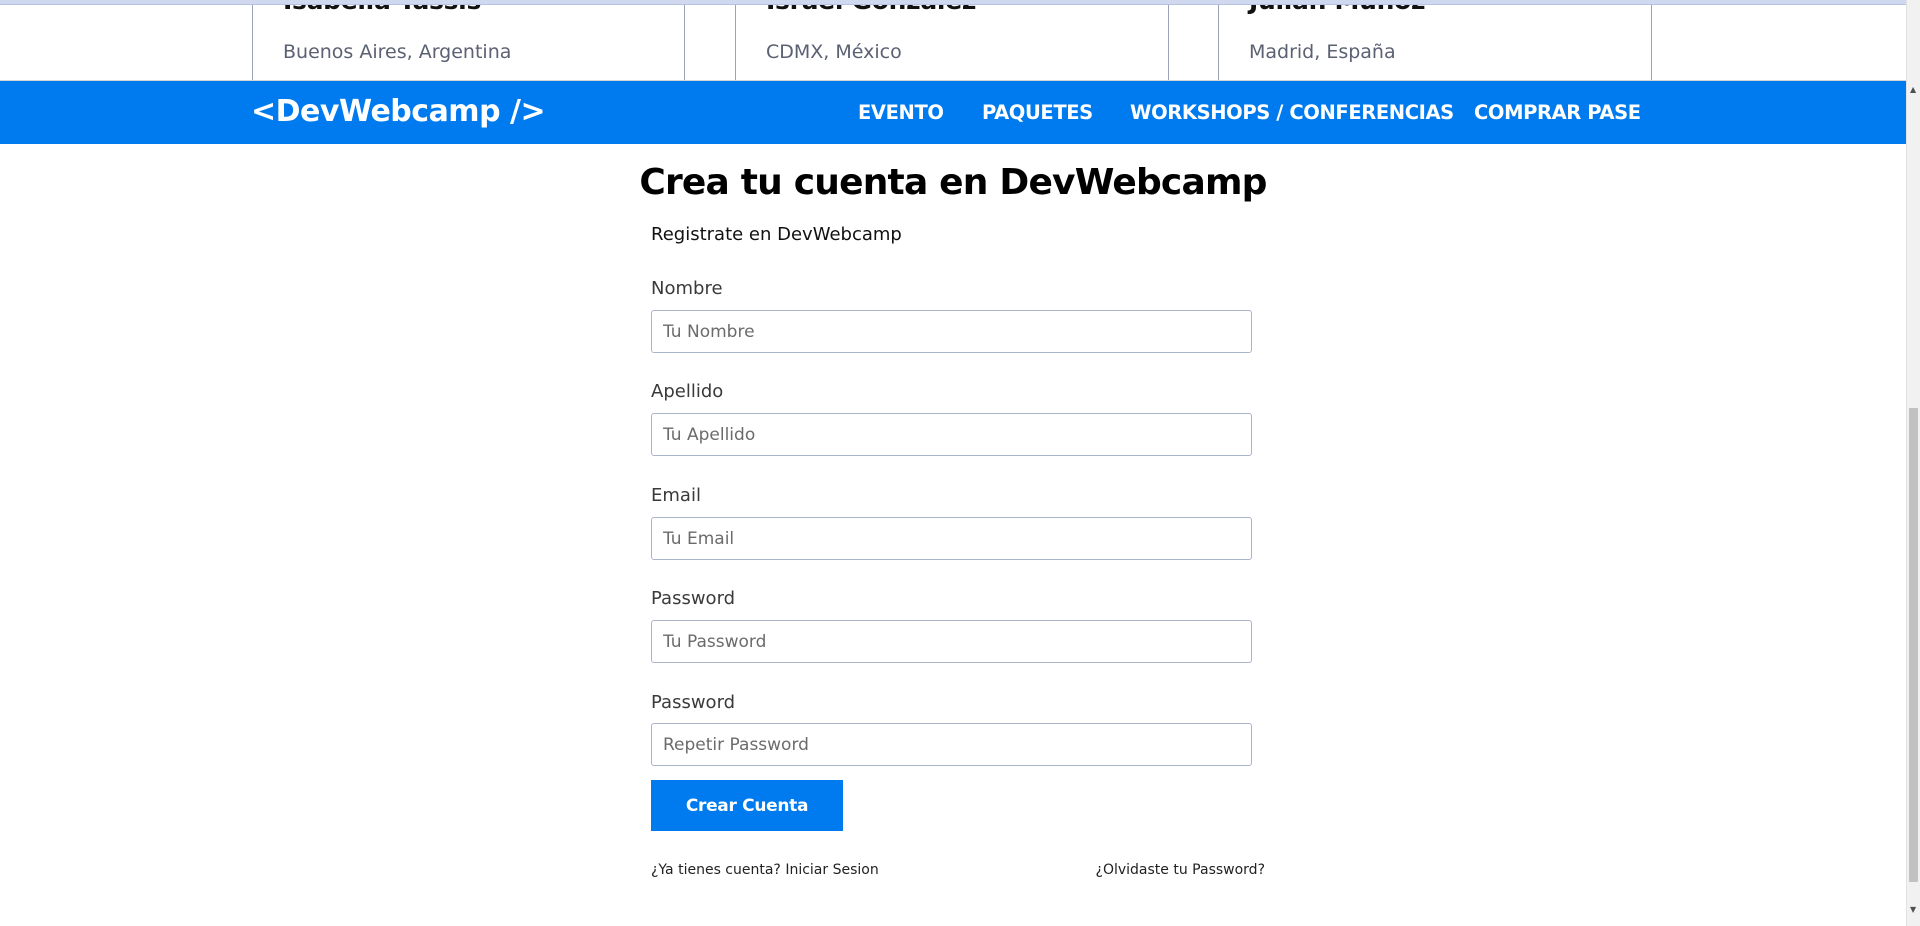  I want to click on nav-link-comprar-pase: COMPRAR PASE, so click(1557, 112).